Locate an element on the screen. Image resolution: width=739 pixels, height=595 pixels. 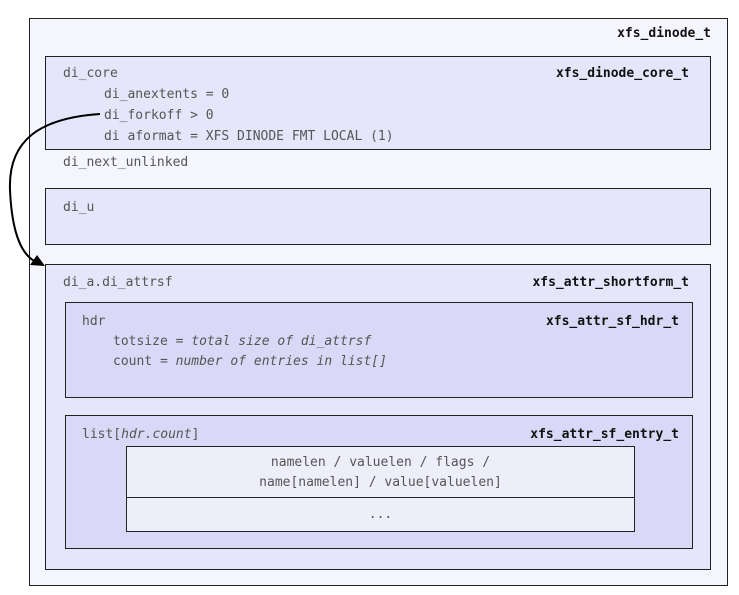
forkoff-arrow is located at coordinates (54, 189).